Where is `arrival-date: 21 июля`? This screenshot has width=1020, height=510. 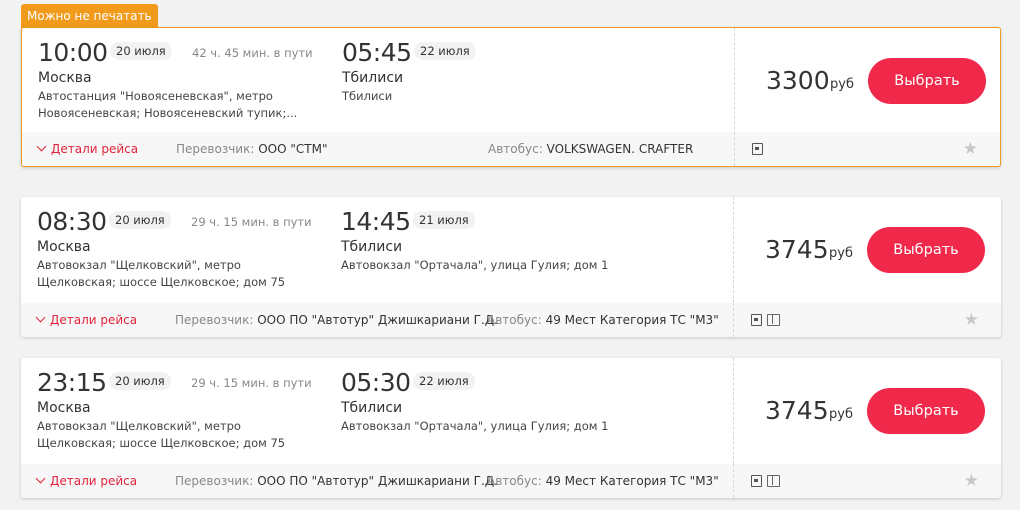
arrival-date: 21 июля is located at coordinates (444, 220).